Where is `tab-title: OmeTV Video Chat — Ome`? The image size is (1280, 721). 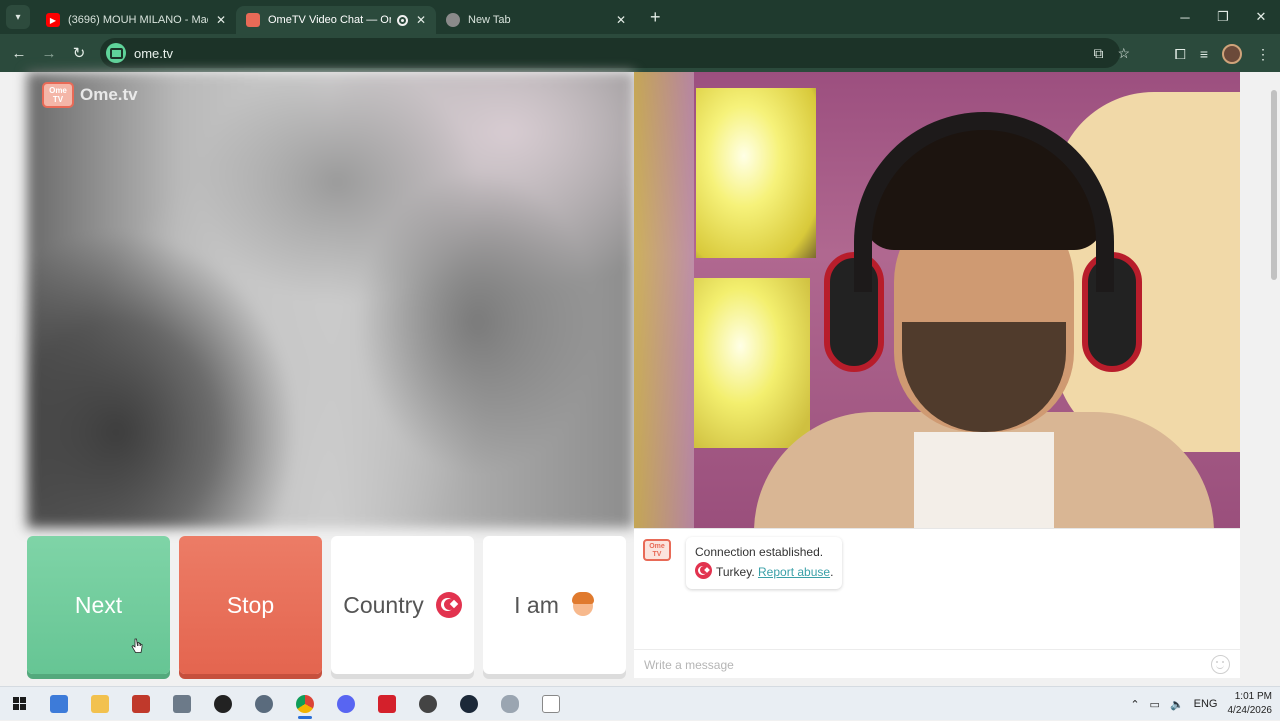
tab-title: OmeTV Video Chat — Ome is located at coordinates (329, 20).